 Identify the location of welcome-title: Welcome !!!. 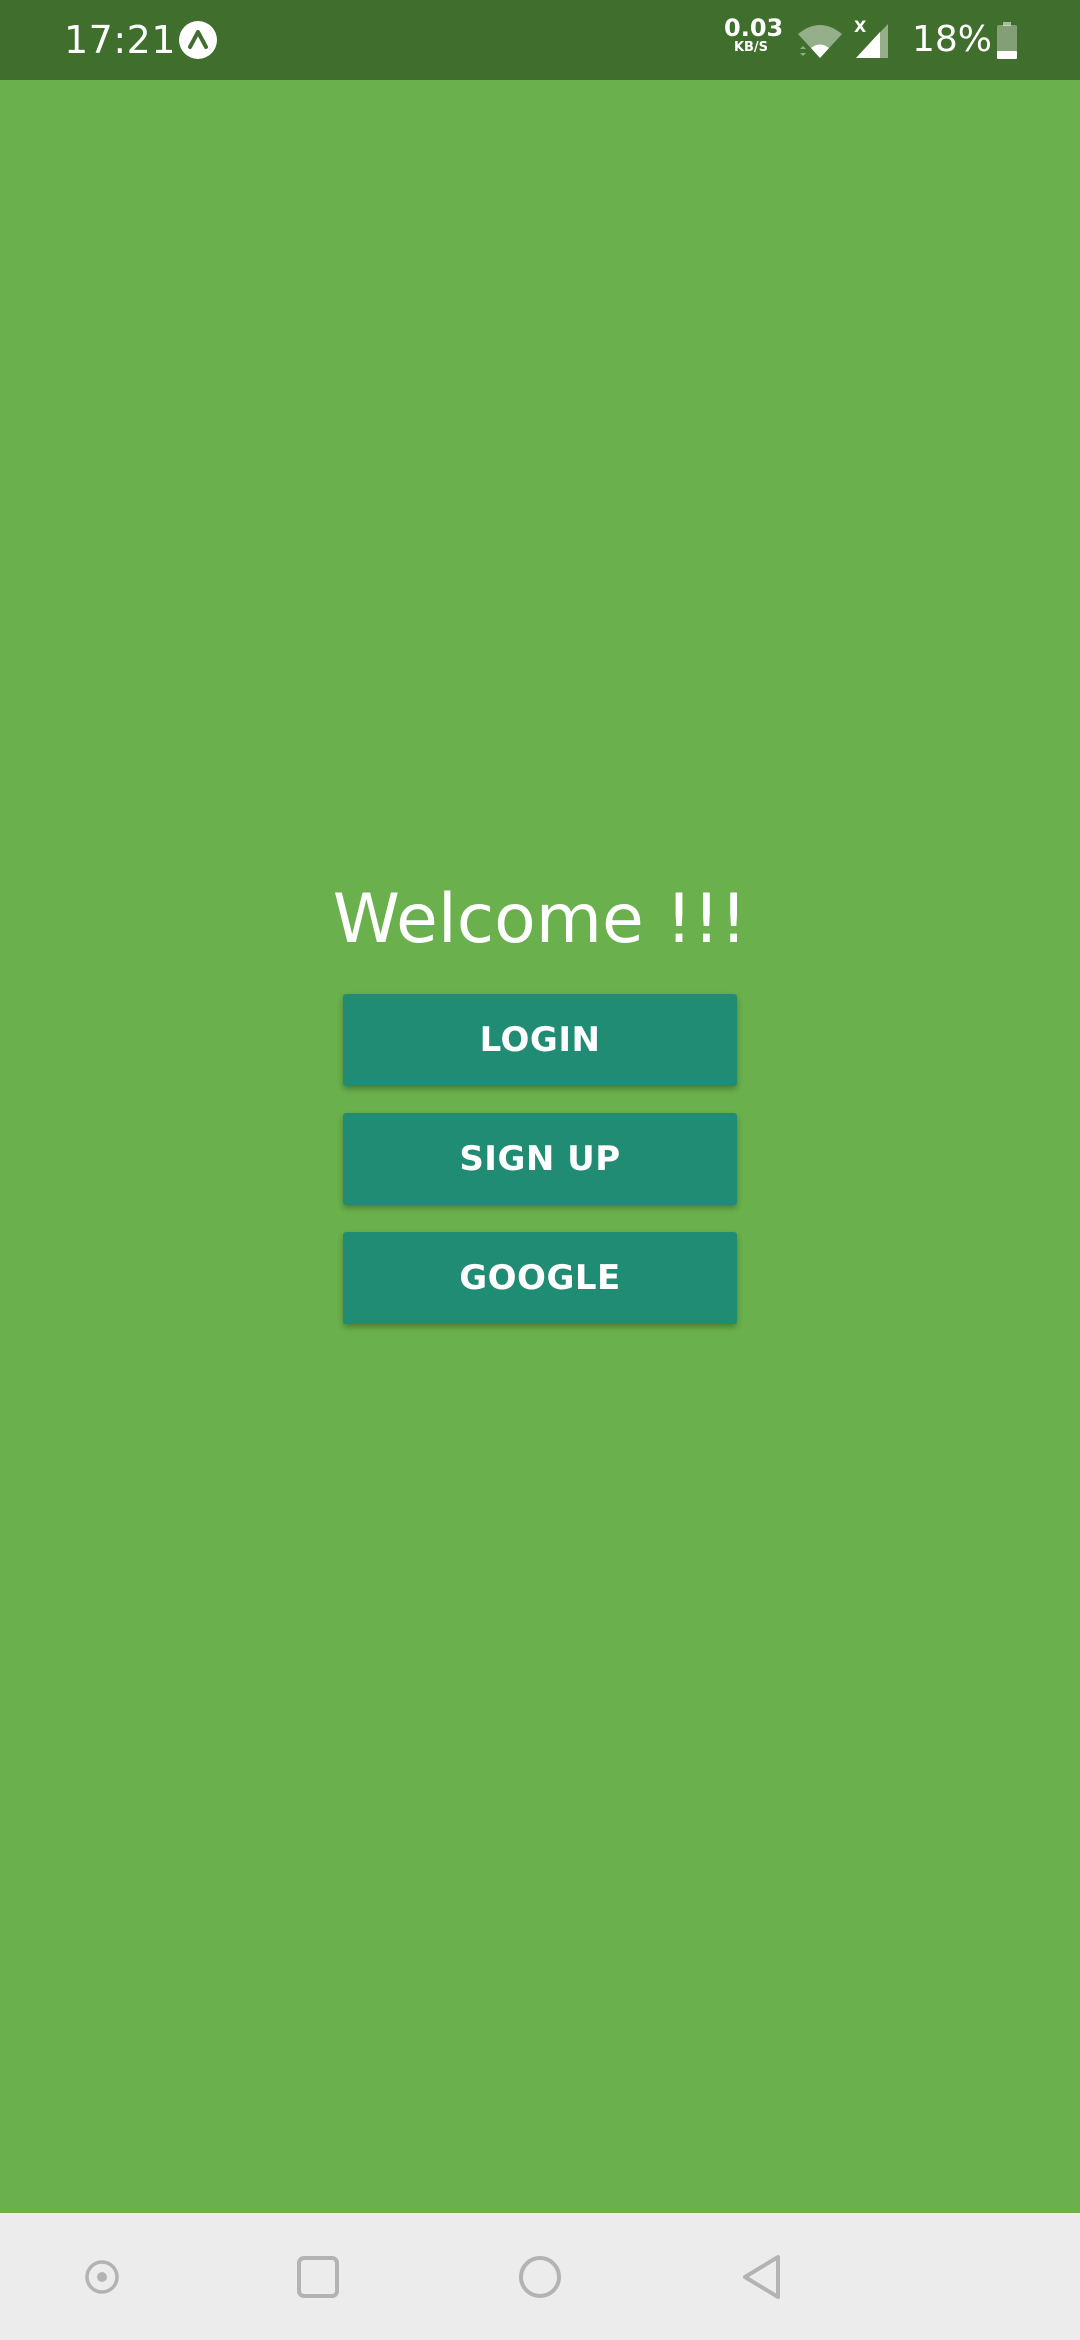
(540, 919).